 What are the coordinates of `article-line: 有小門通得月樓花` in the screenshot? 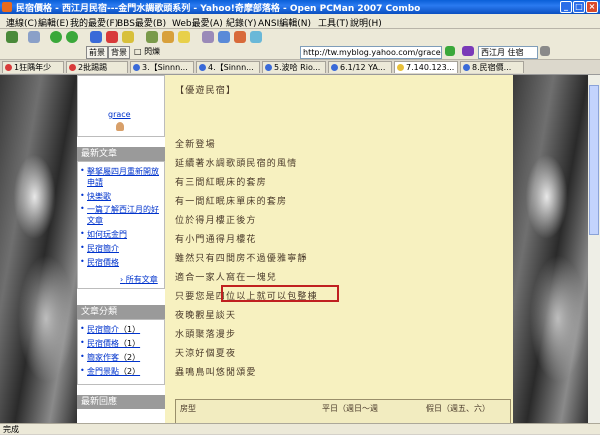 It's located at (216, 240).